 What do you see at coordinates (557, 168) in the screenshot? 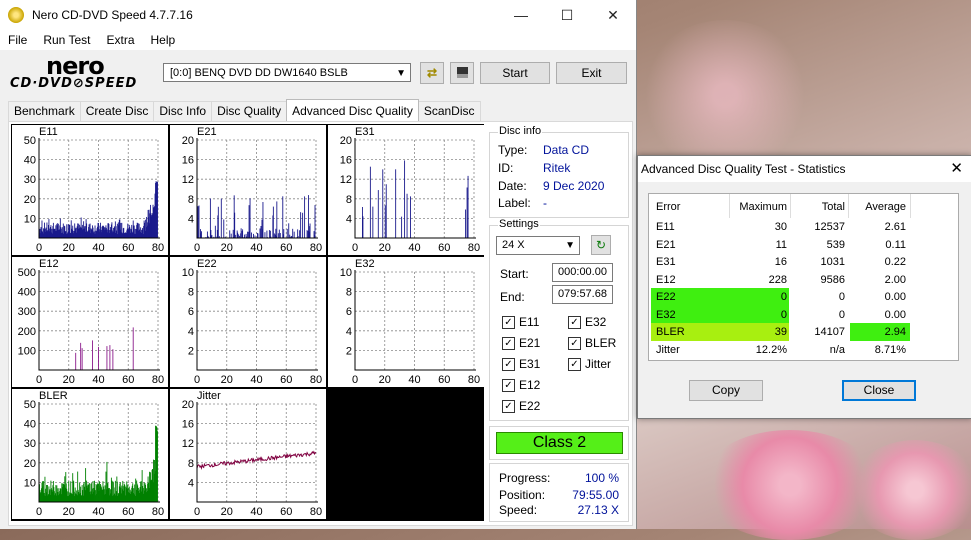
I see `id-value: Ritek` at bounding box center [557, 168].